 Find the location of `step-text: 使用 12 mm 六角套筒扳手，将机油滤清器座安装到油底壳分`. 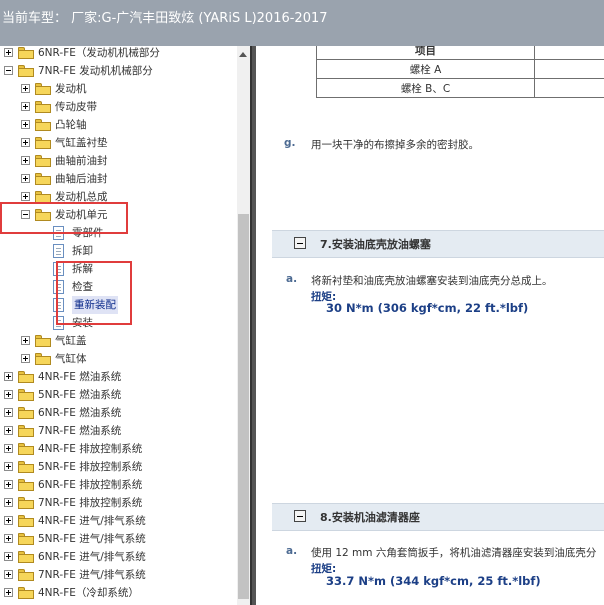

step-text: 使用 12 mm 六角套筒扳手，将机油滤清器座安装到油底壳分 is located at coordinates (454, 553).